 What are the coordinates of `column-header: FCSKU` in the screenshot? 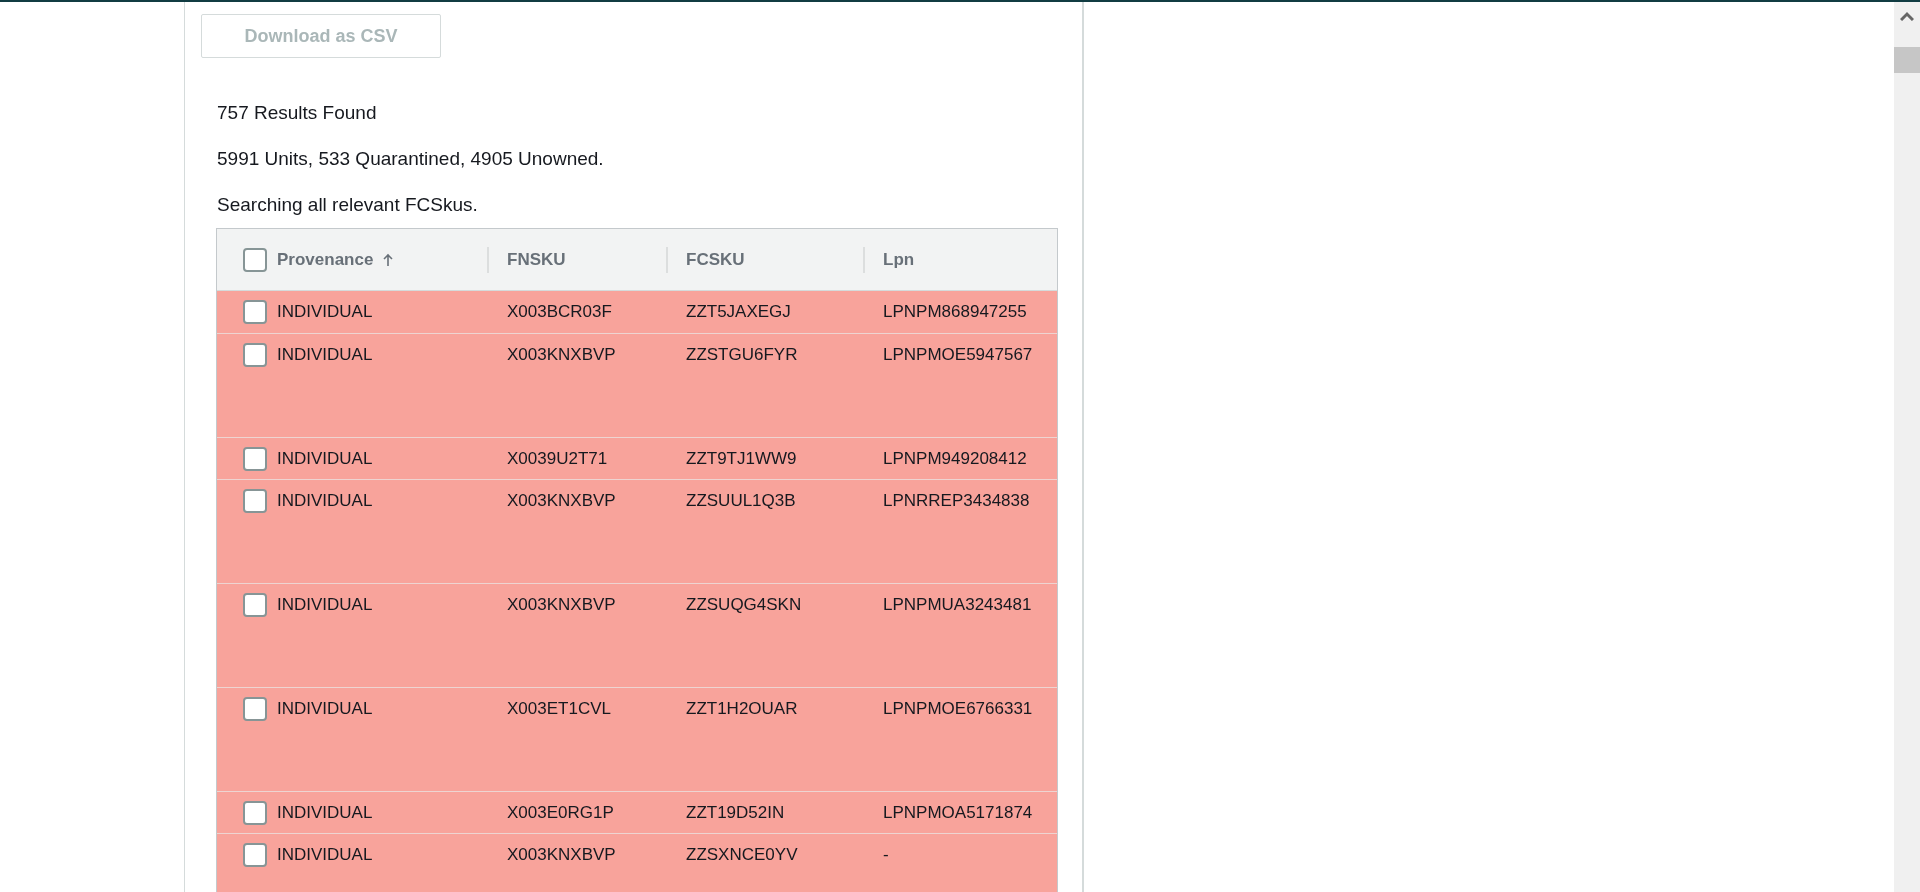 It's located at (715, 259).